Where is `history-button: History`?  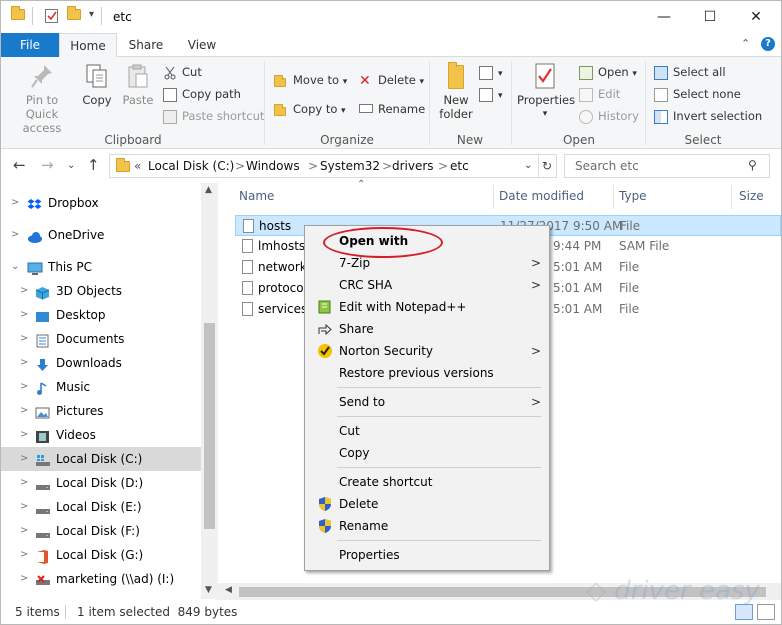
history-button: History is located at coordinates (609, 116).